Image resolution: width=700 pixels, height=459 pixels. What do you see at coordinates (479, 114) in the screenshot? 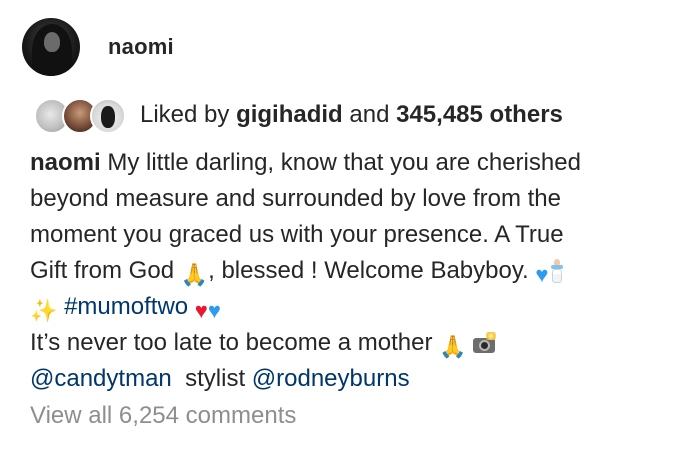
I see `likes-count-link: 345,485 others` at bounding box center [479, 114].